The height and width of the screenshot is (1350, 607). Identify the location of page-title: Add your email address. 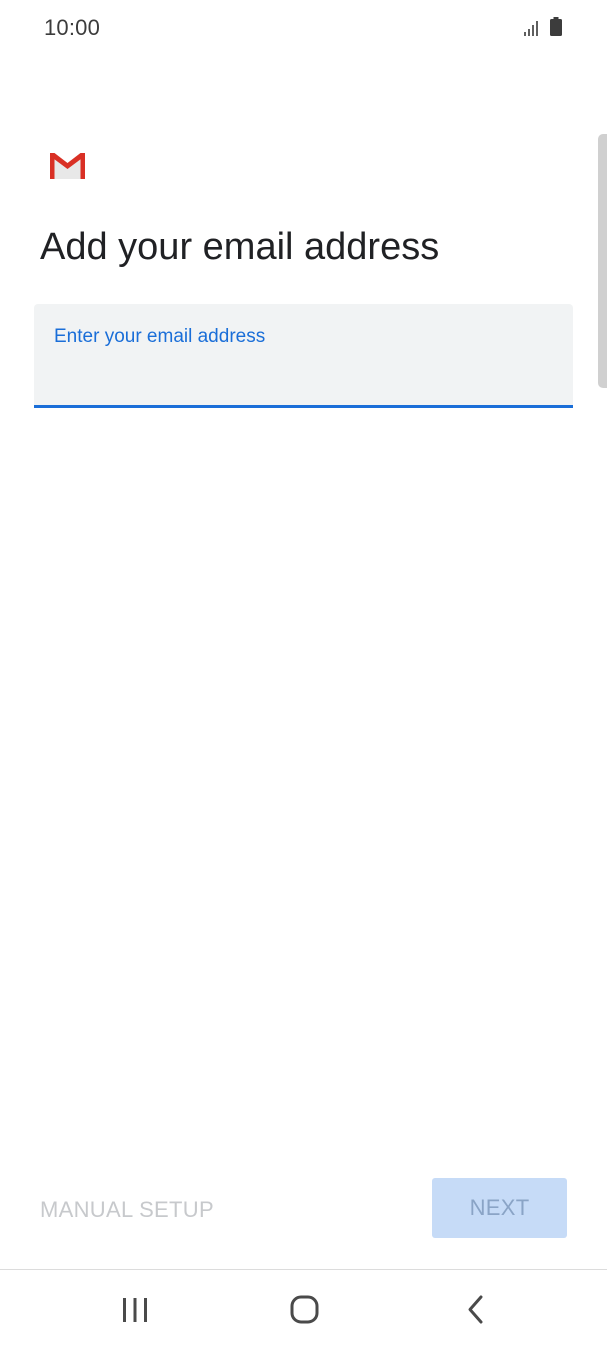
(240, 247).